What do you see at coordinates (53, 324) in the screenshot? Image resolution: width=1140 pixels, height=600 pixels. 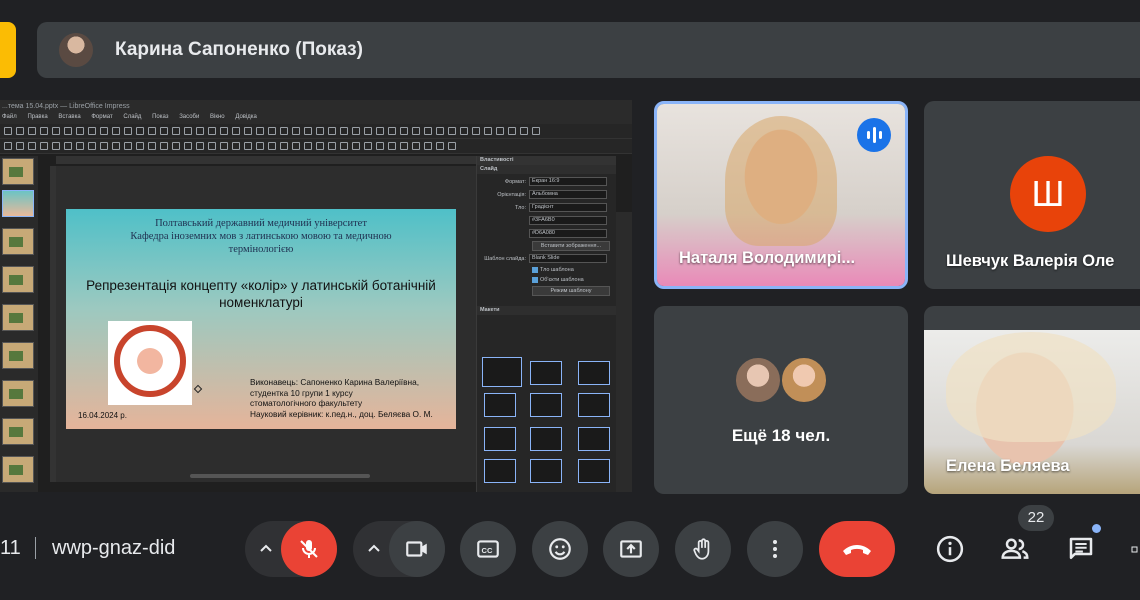 I see `vertical-ruler` at bounding box center [53, 324].